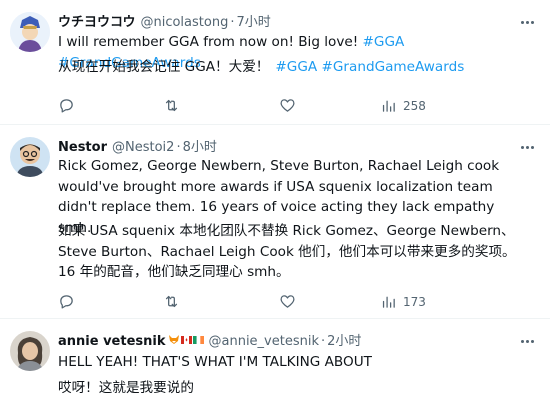 The height and width of the screenshot is (409, 550). Describe the element at coordinates (278, 106) in the screenshot. I see `action-bar: 258` at that location.